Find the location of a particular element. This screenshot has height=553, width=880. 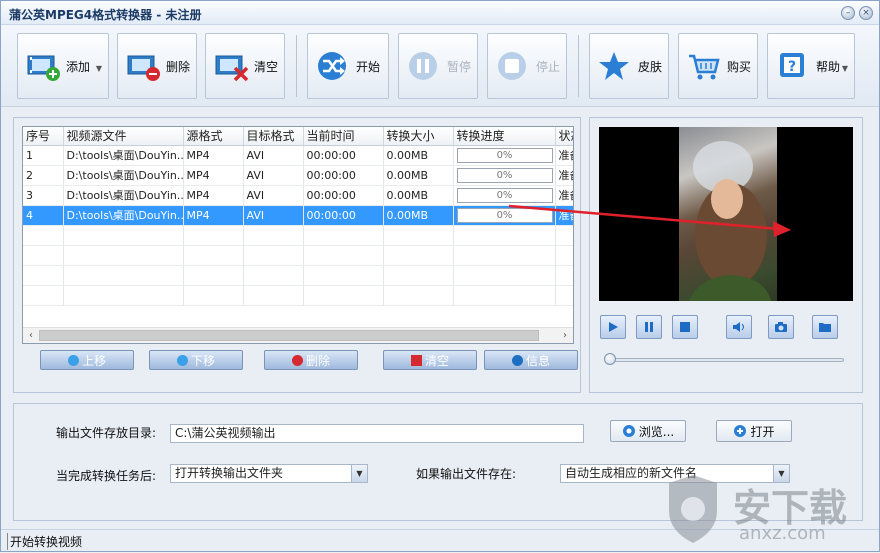

volume-button is located at coordinates (739, 327).